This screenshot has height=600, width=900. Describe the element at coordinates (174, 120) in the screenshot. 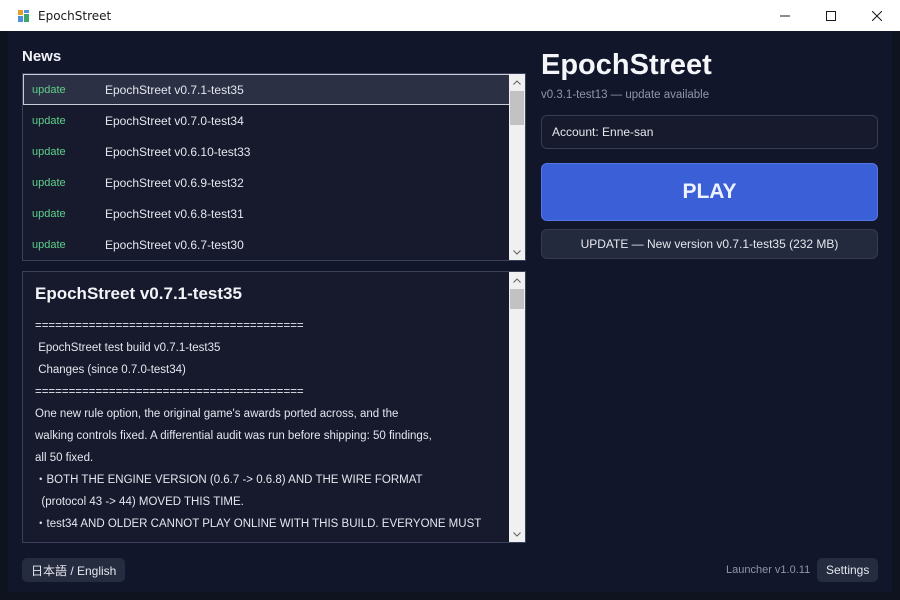

I see `news-item-title: EpochStreet v0.7.0-test34` at that location.